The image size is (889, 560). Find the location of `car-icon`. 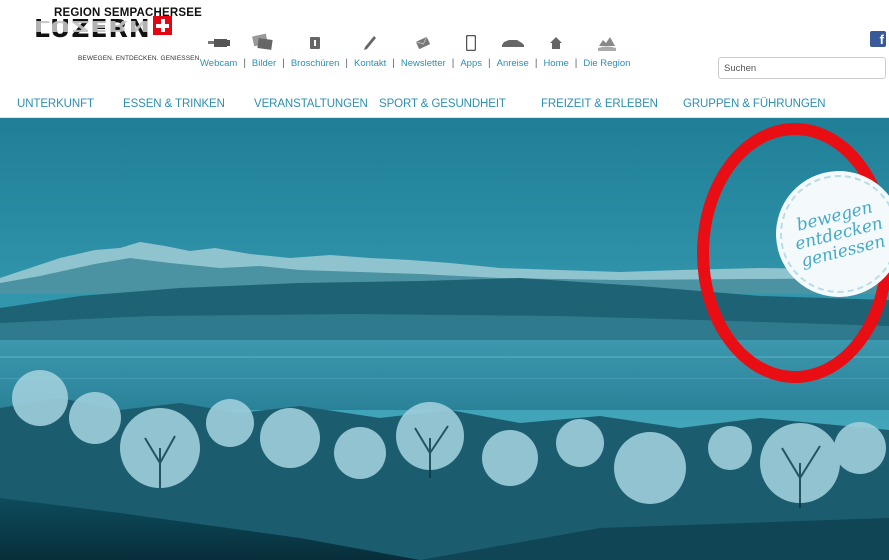

car-icon is located at coordinates (513, 43).